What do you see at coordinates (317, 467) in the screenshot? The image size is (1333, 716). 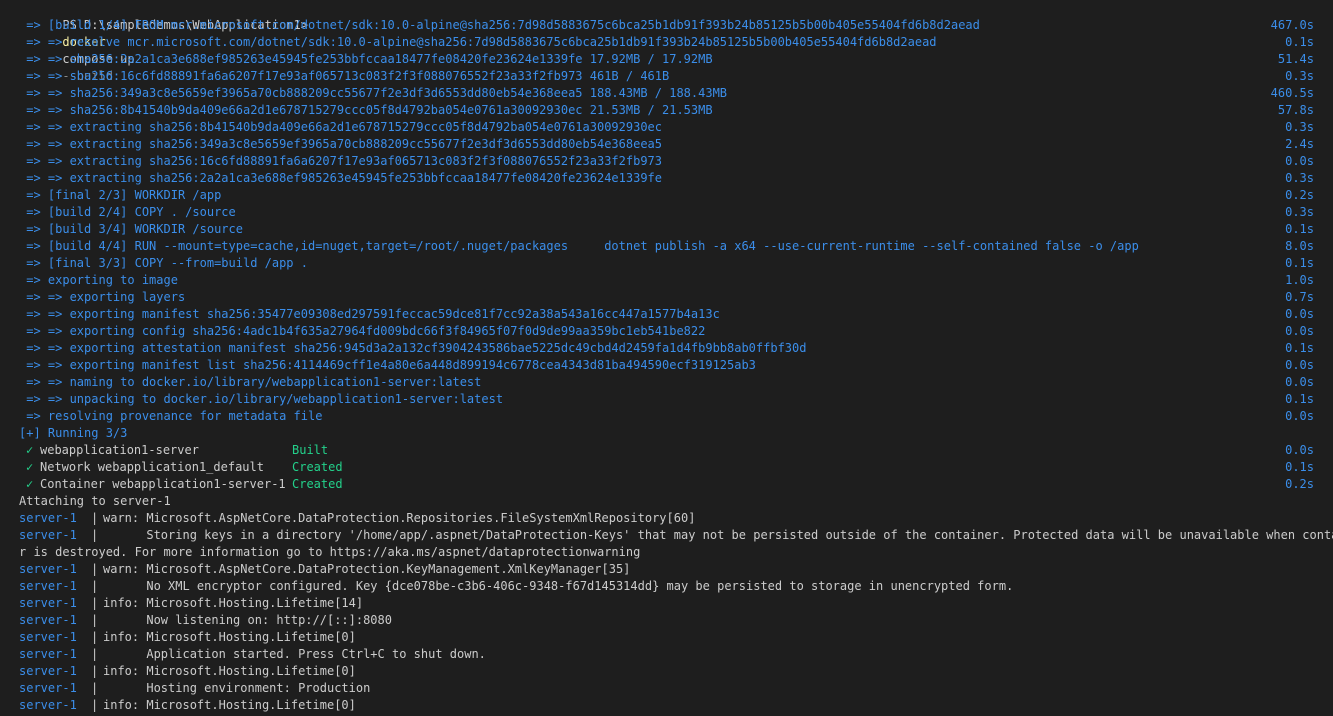 I see `resource-status: Created` at bounding box center [317, 467].